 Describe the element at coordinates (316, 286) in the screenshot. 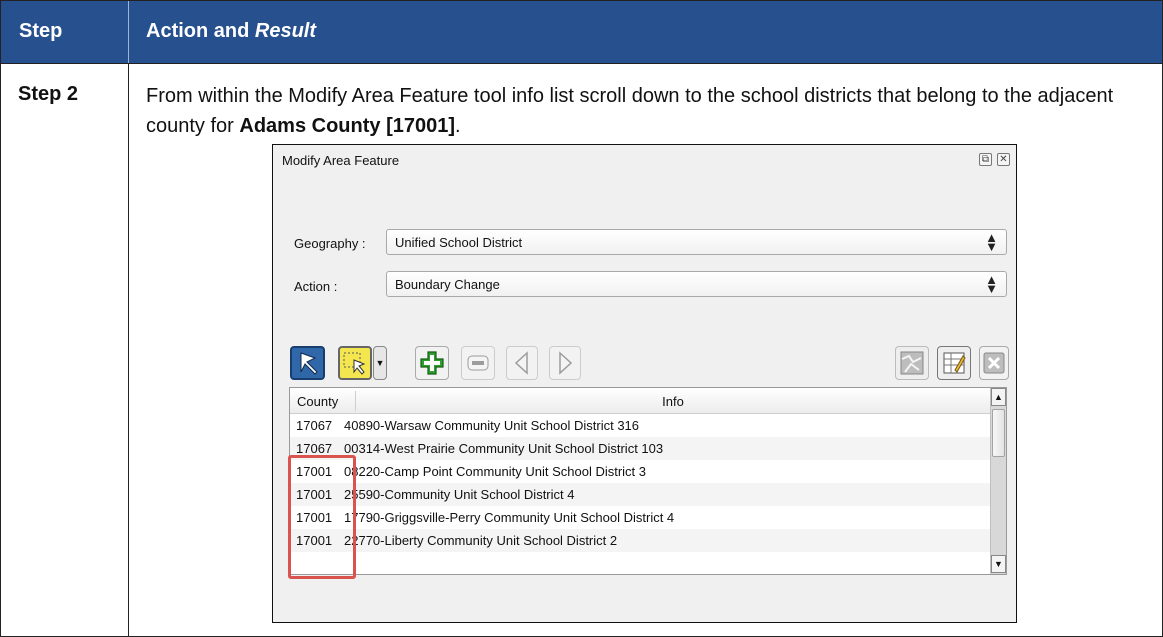

I see `action-label: Action :` at that location.